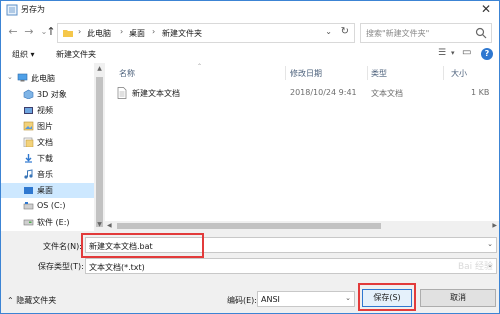 The image size is (500, 314). What do you see at coordinates (28, 190) in the screenshot?
I see `desktop-folder-icon` at bounding box center [28, 190].